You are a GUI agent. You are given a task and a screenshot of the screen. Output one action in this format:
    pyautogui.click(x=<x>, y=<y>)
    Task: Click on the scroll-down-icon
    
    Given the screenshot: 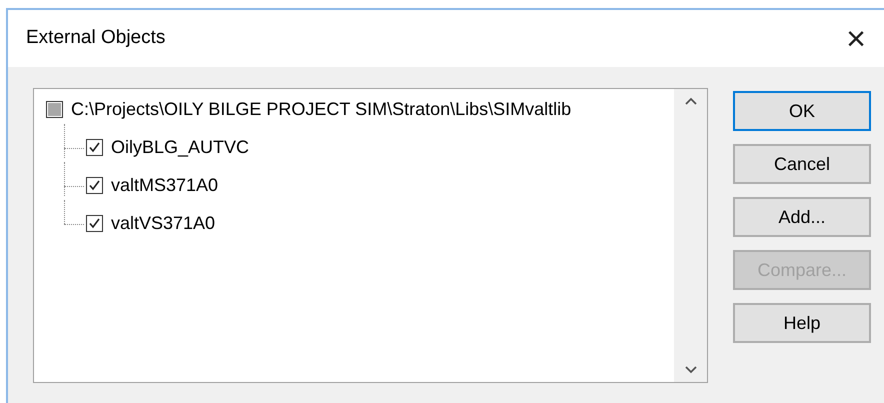 What is the action you would take?
    pyautogui.click(x=690, y=370)
    